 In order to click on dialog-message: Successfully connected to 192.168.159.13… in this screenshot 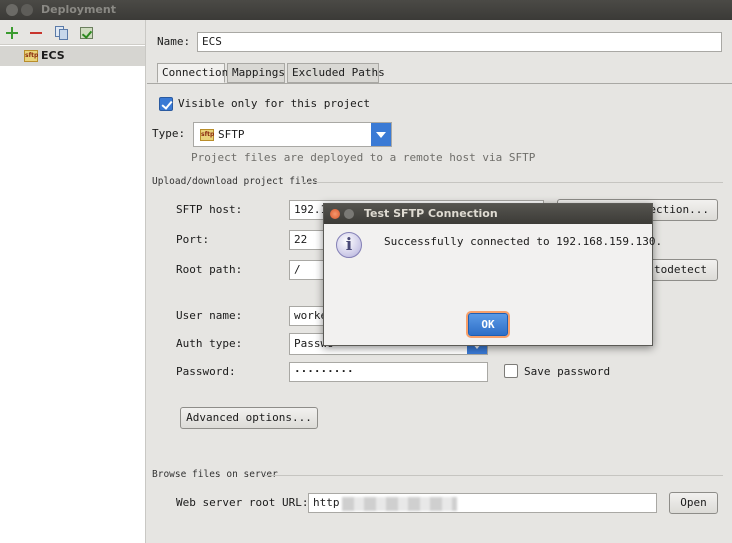, I will do `click(523, 241)`.